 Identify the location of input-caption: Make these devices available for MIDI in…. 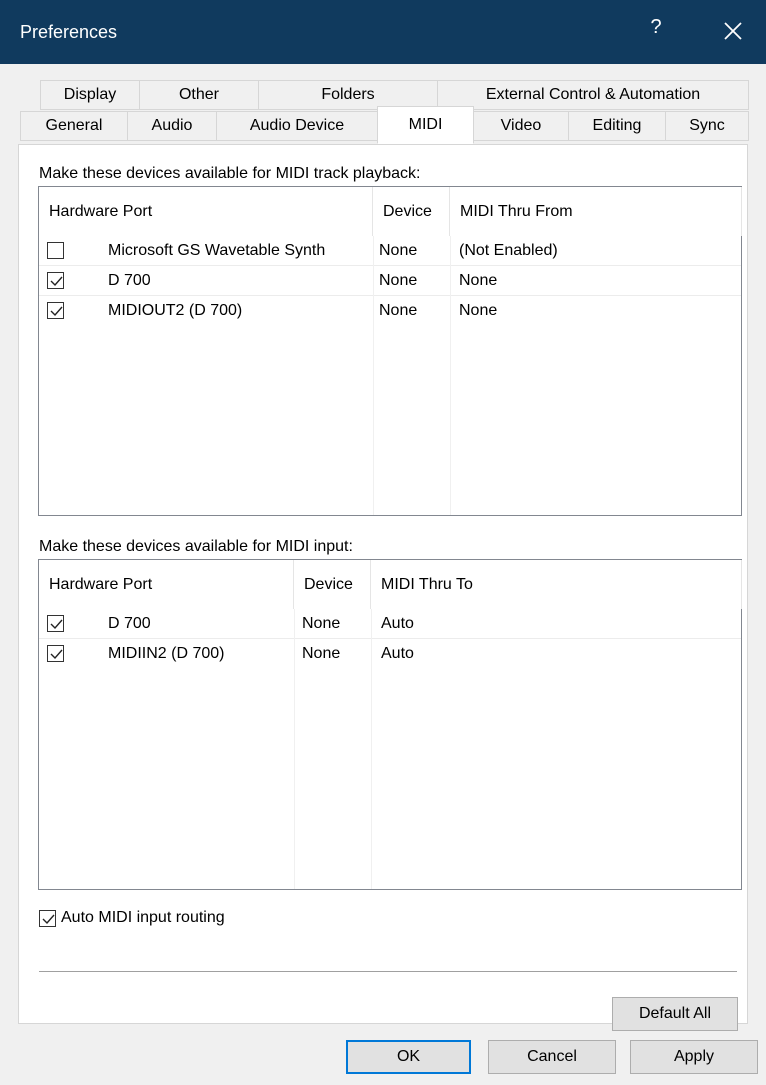
(196, 546).